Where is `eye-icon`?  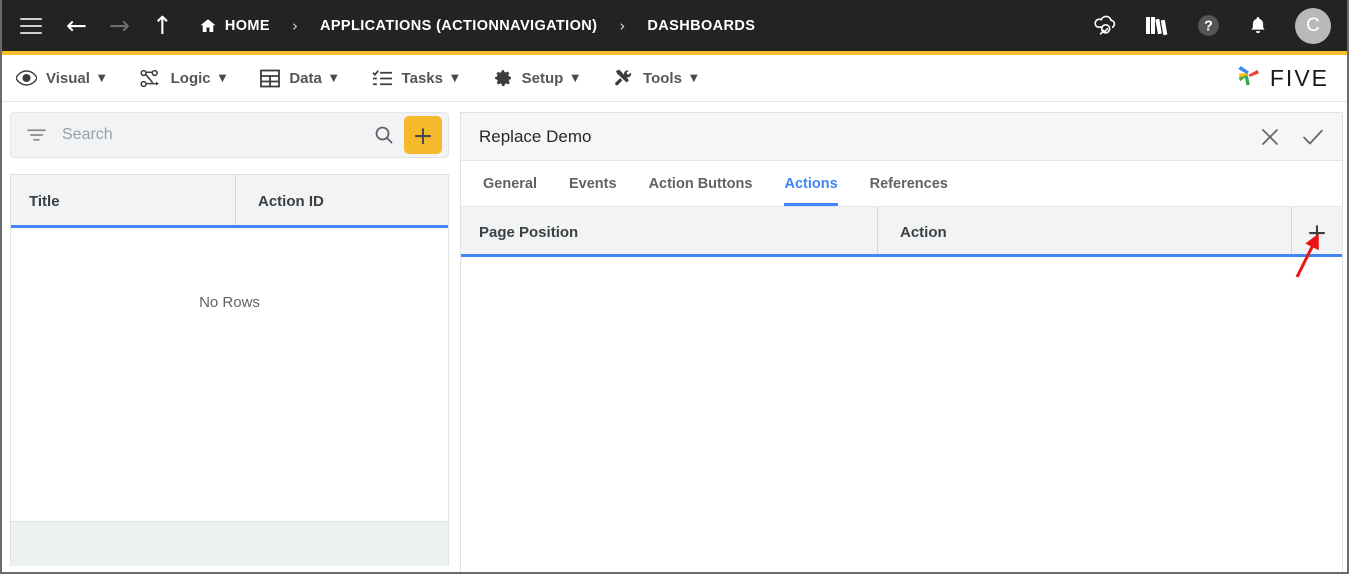
eye-icon is located at coordinates (26, 78).